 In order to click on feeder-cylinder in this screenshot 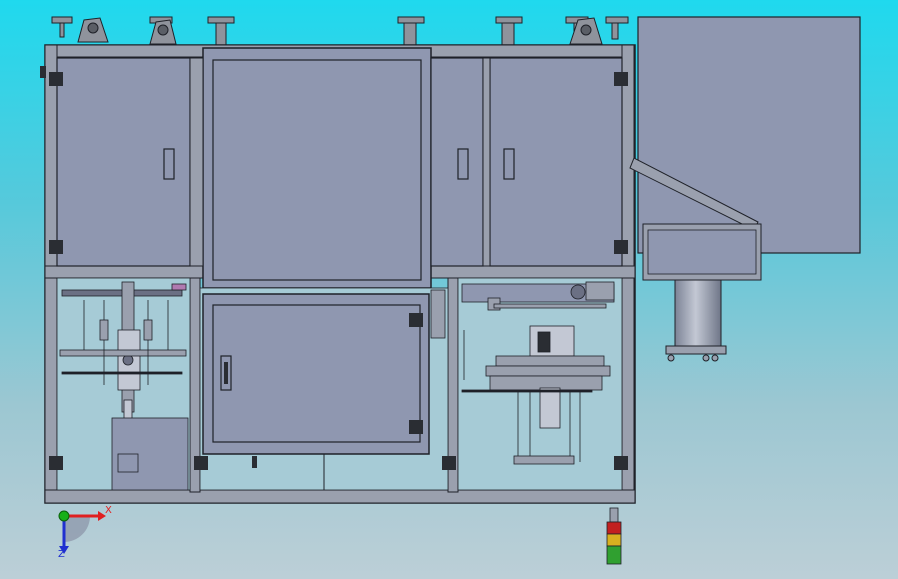, I will do `click(698, 313)`.